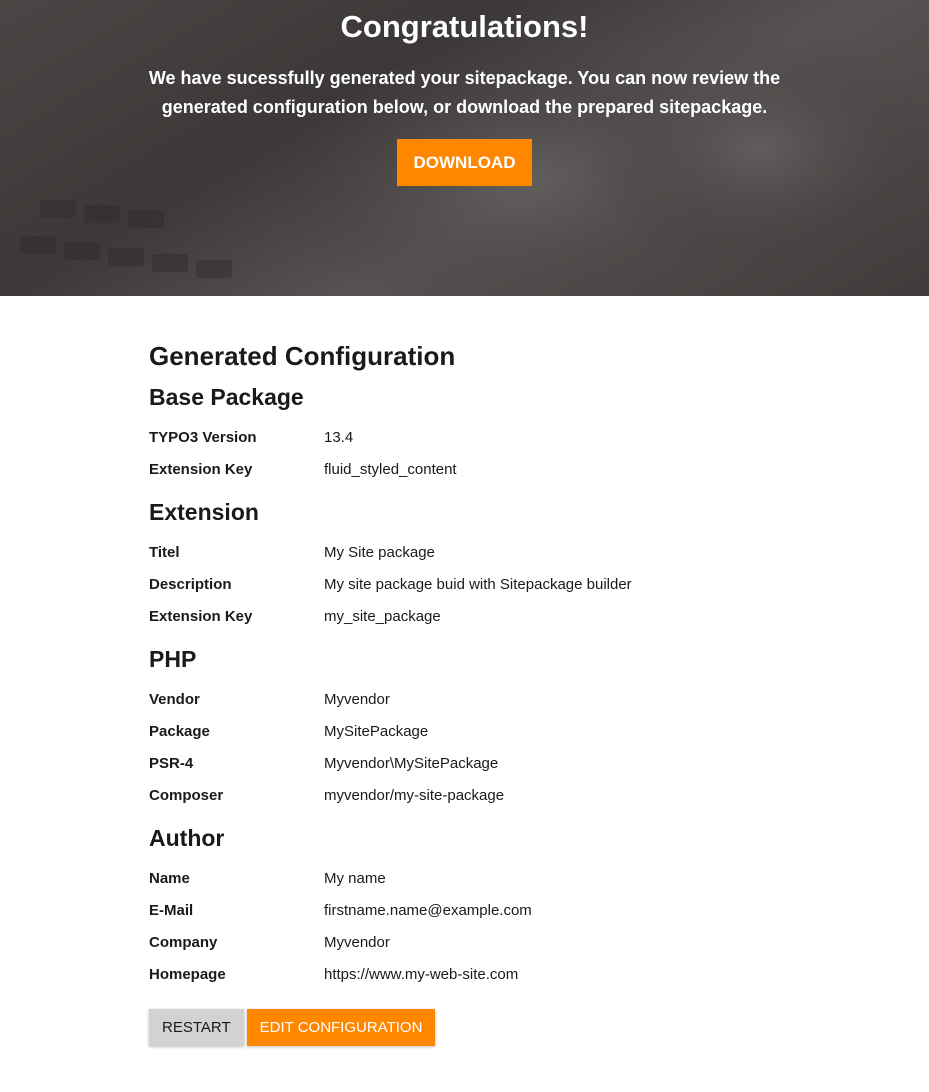 Image resolution: width=929 pixels, height=1092 pixels. I want to click on config-value: fluid_styled_content, so click(390, 469).